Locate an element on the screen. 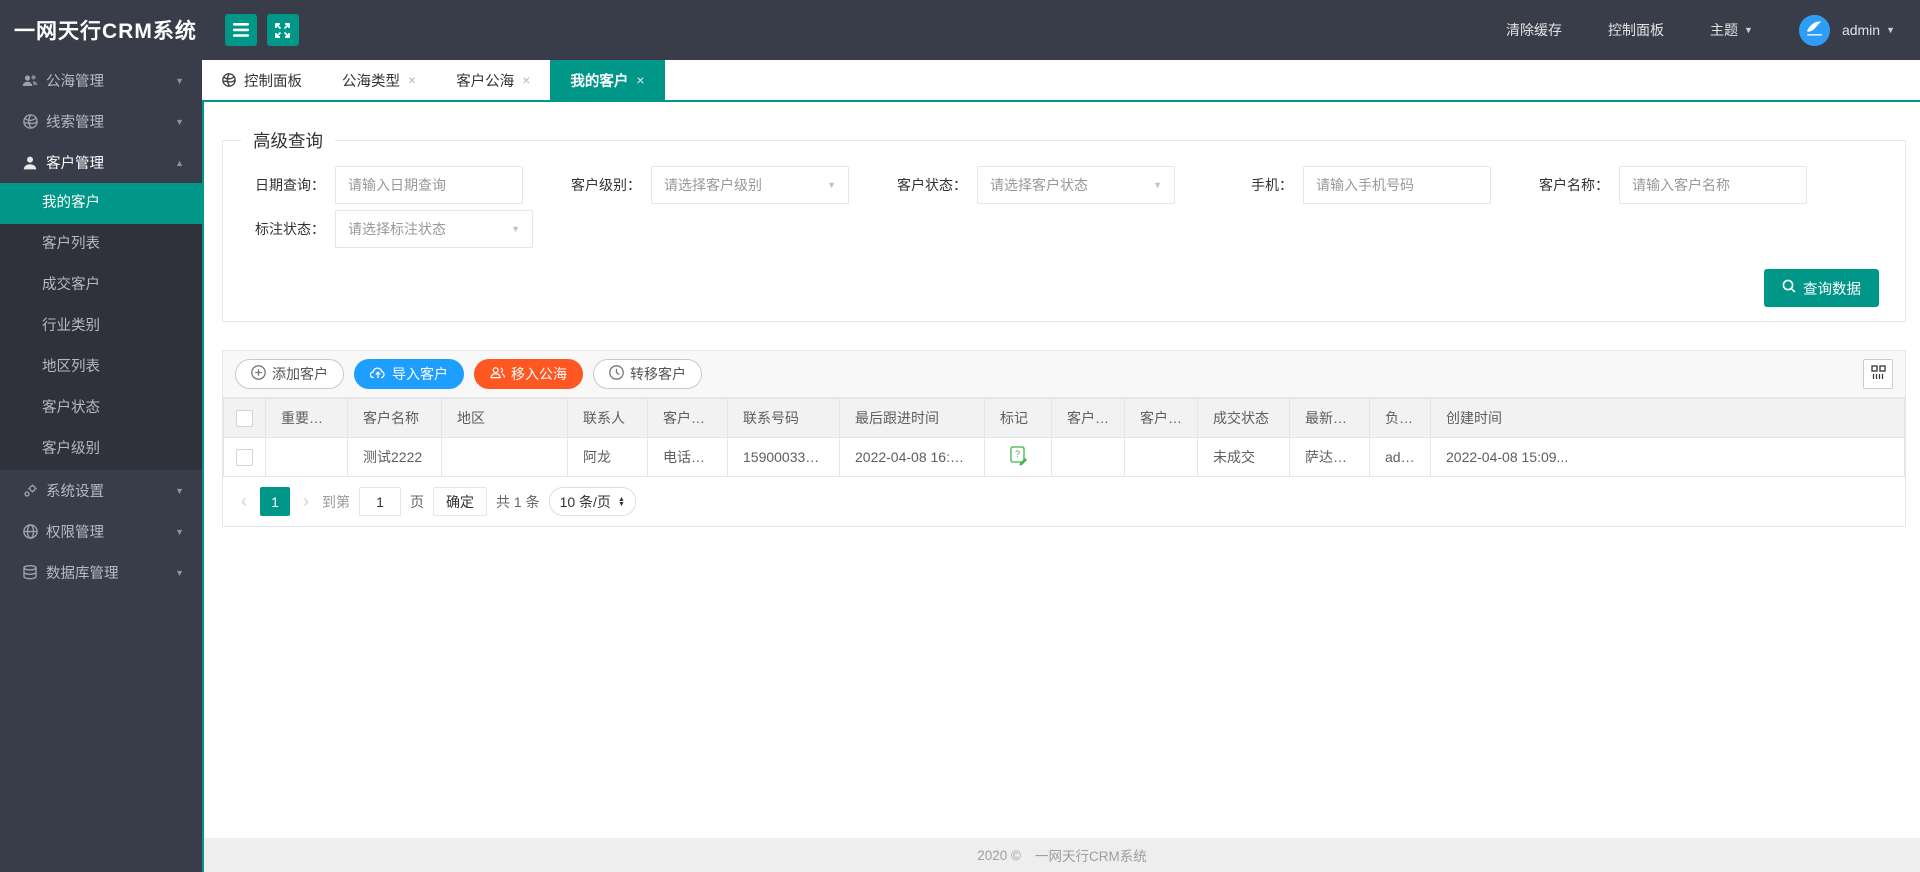  tab-my-customers: 我的客户 × is located at coordinates (607, 80).